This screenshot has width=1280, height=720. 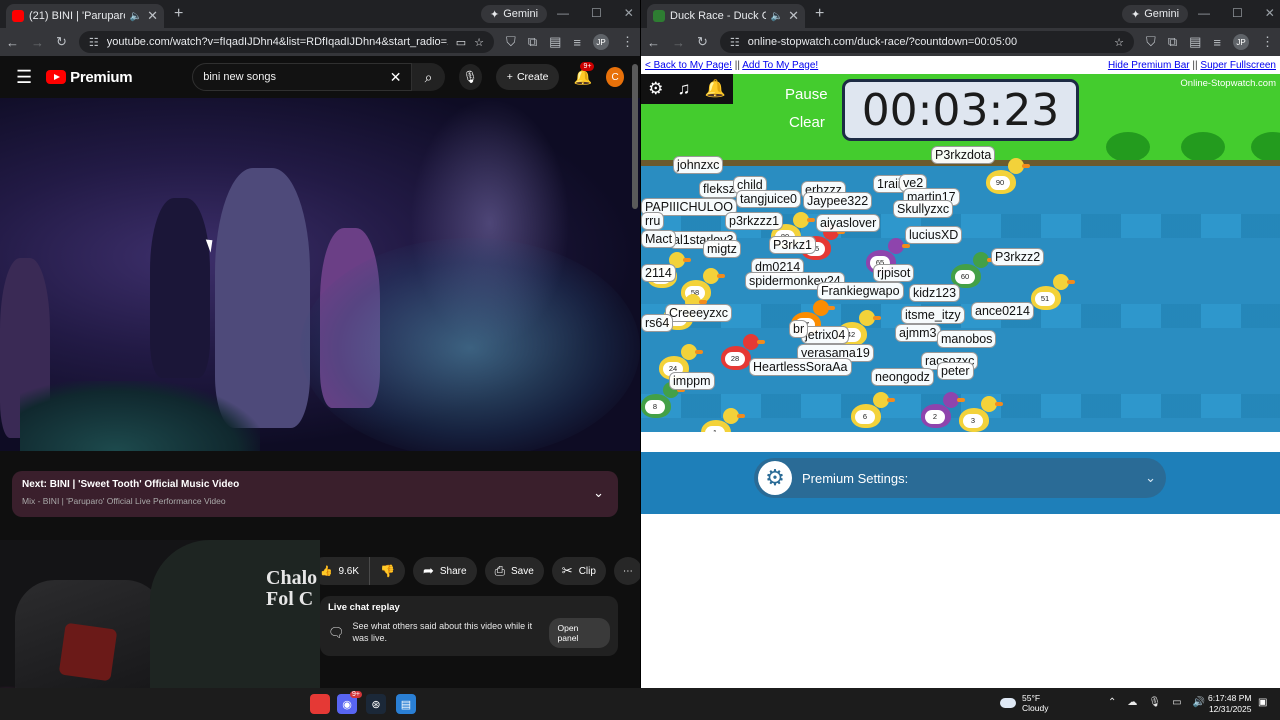 I want to click on racer-name-tag: kidz123, so click(x=935, y=293).